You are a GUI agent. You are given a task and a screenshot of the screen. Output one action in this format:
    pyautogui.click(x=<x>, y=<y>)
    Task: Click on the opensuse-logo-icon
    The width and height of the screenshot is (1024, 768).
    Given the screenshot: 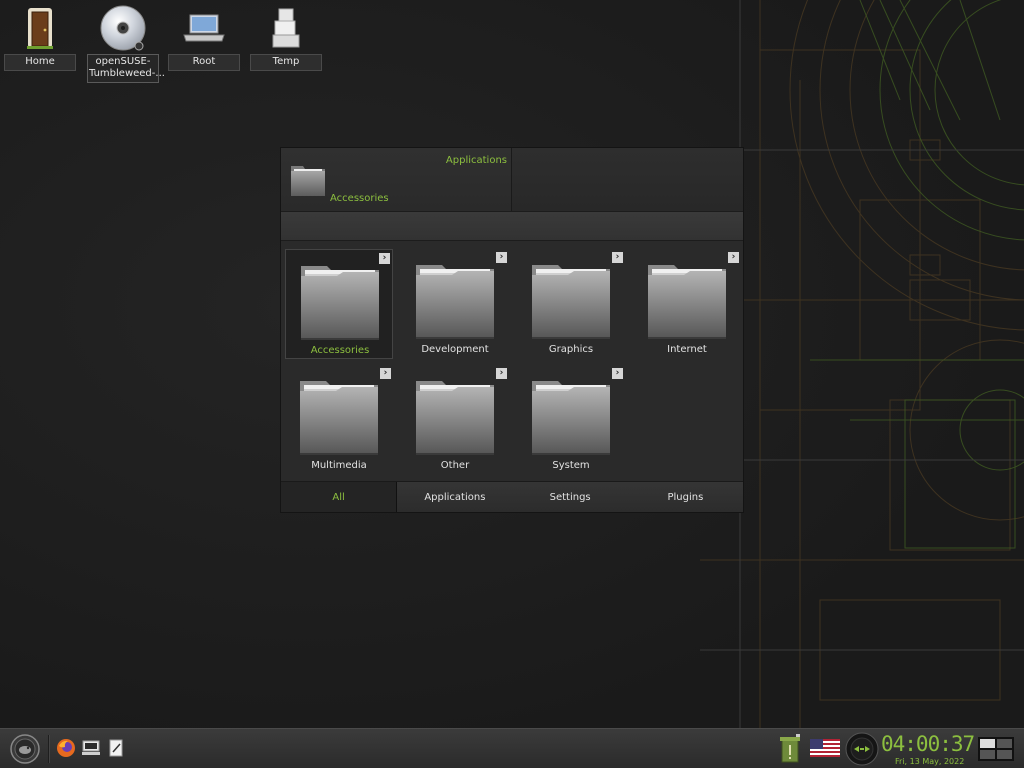 What is the action you would take?
    pyautogui.click(x=25, y=749)
    